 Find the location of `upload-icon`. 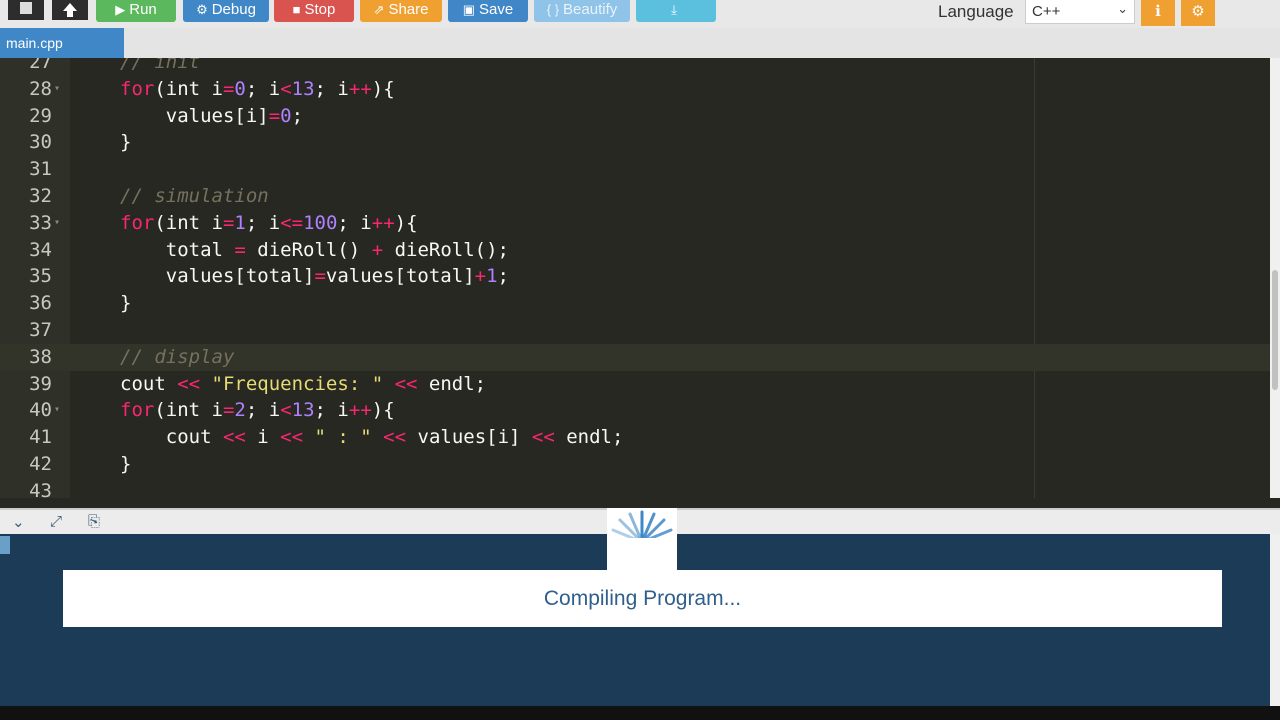

upload-icon is located at coordinates (70, 10).